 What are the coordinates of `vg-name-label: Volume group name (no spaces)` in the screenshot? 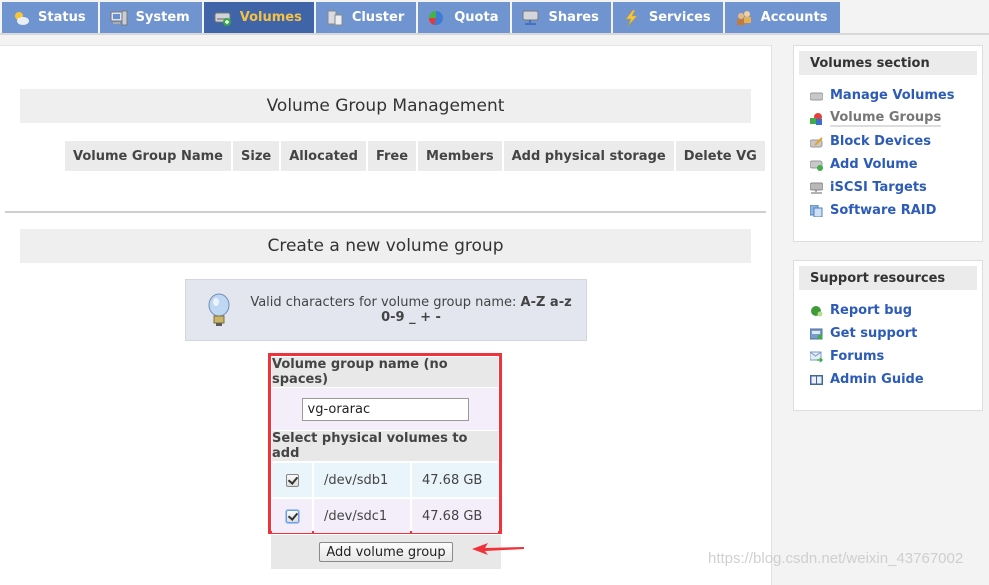 It's located at (385, 372).